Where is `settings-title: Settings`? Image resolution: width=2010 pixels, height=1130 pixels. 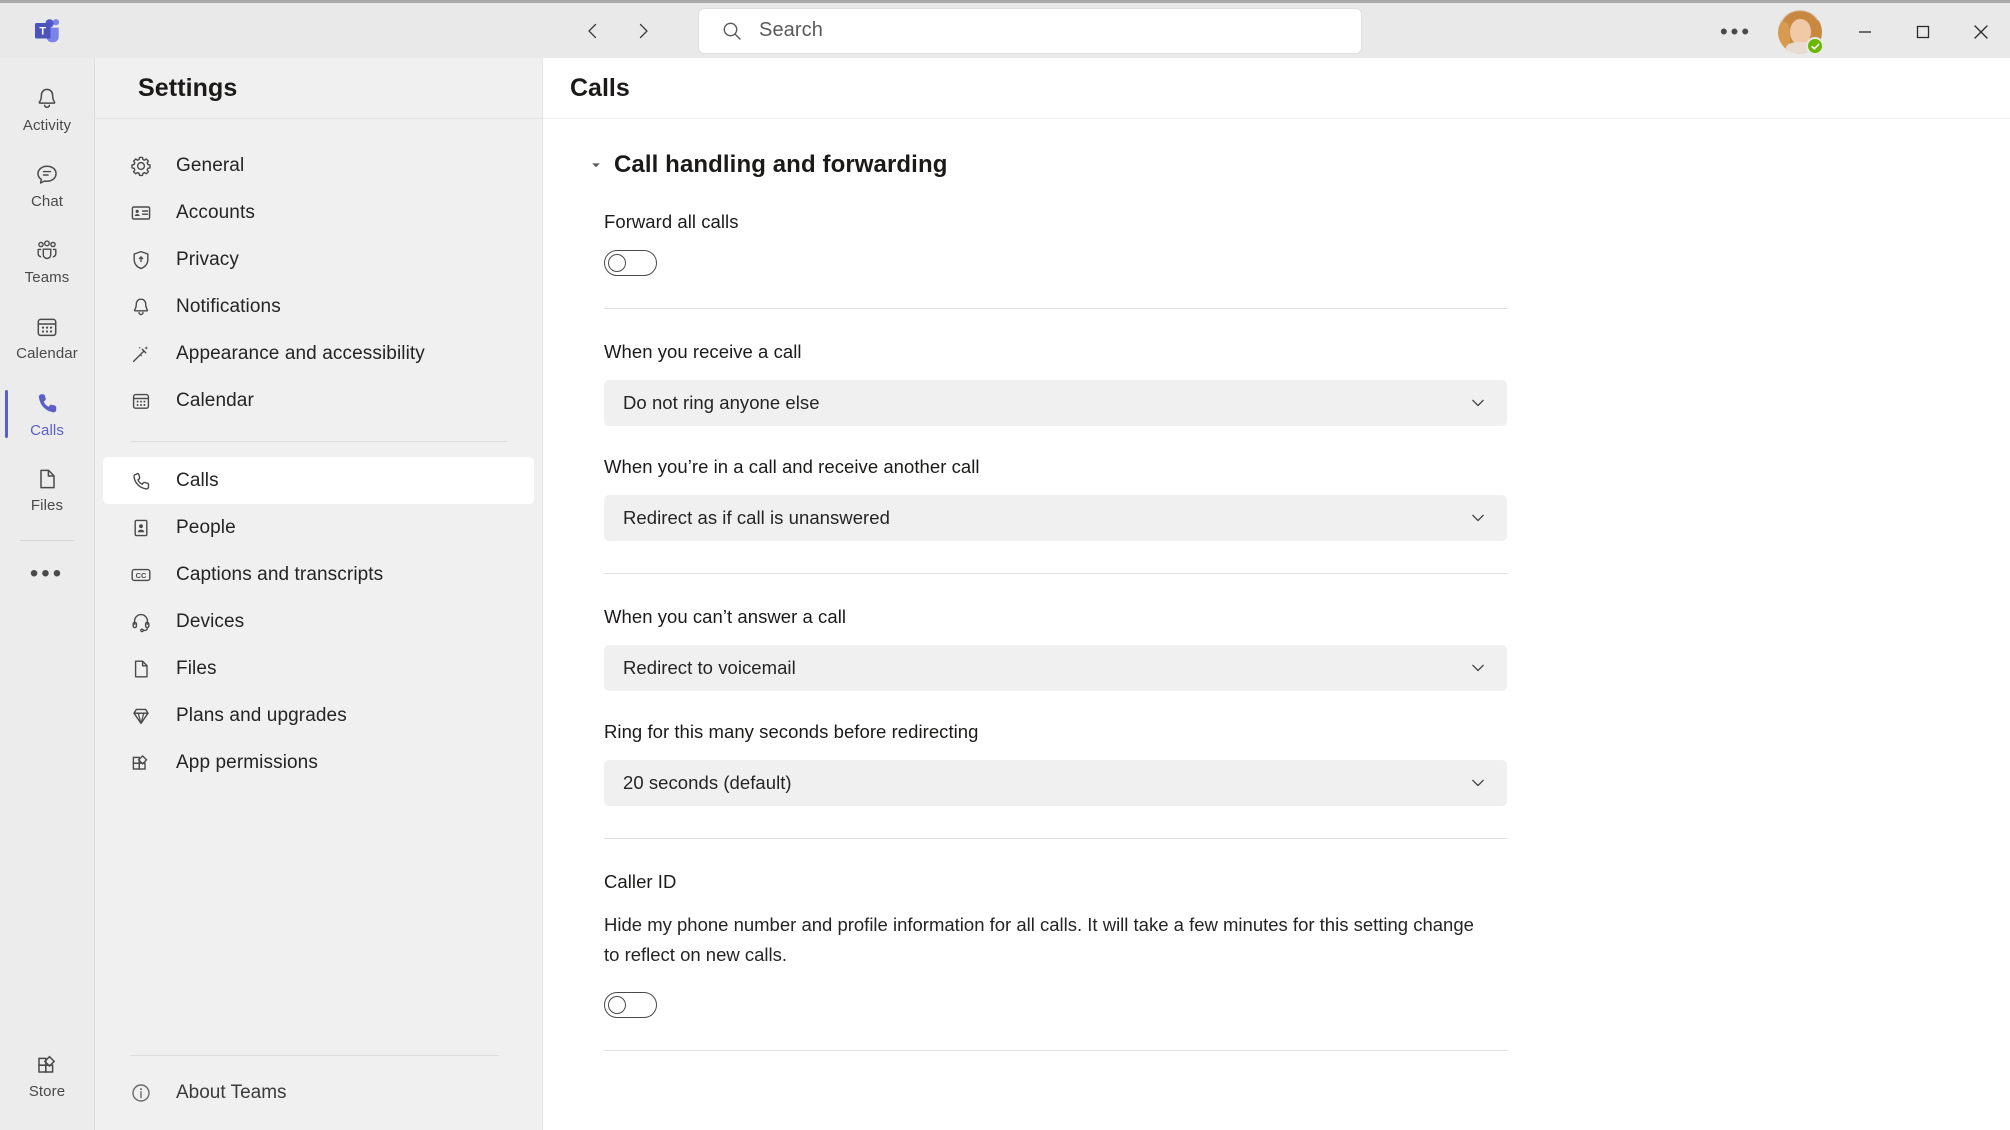 settings-title: Settings is located at coordinates (188, 87).